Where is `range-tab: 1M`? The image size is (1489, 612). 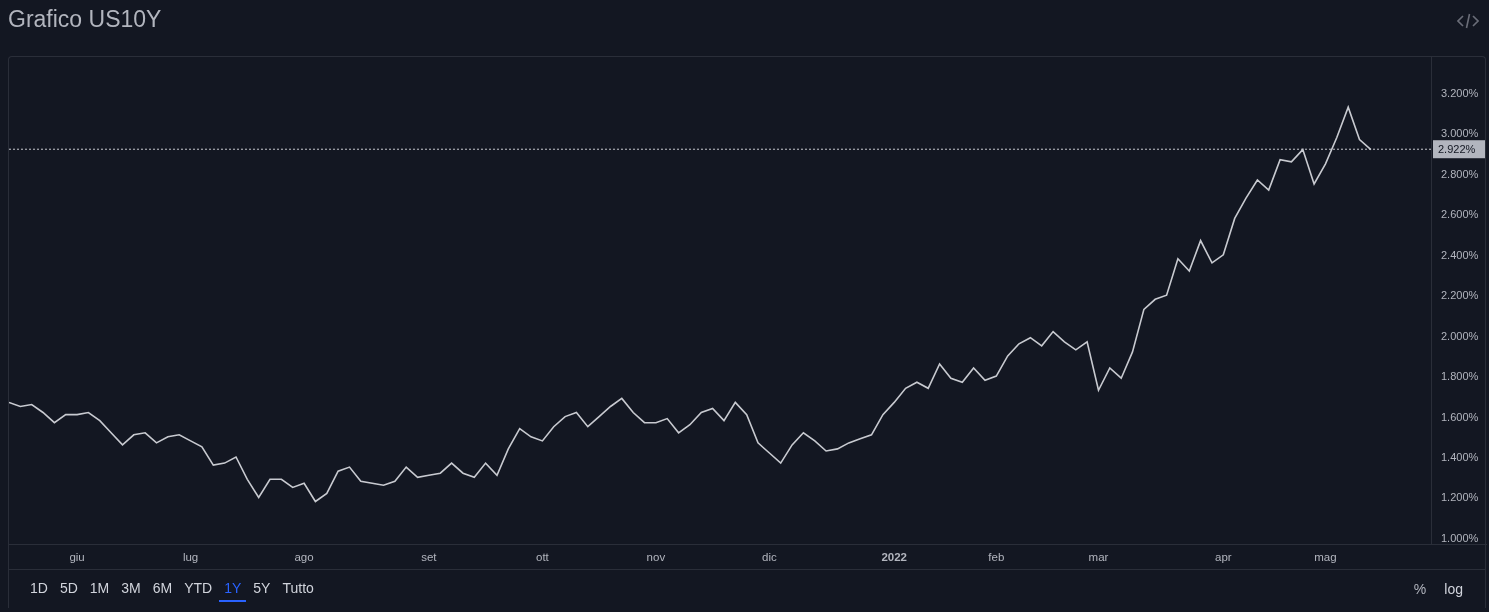
range-tab: 1M is located at coordinates (99, 589).